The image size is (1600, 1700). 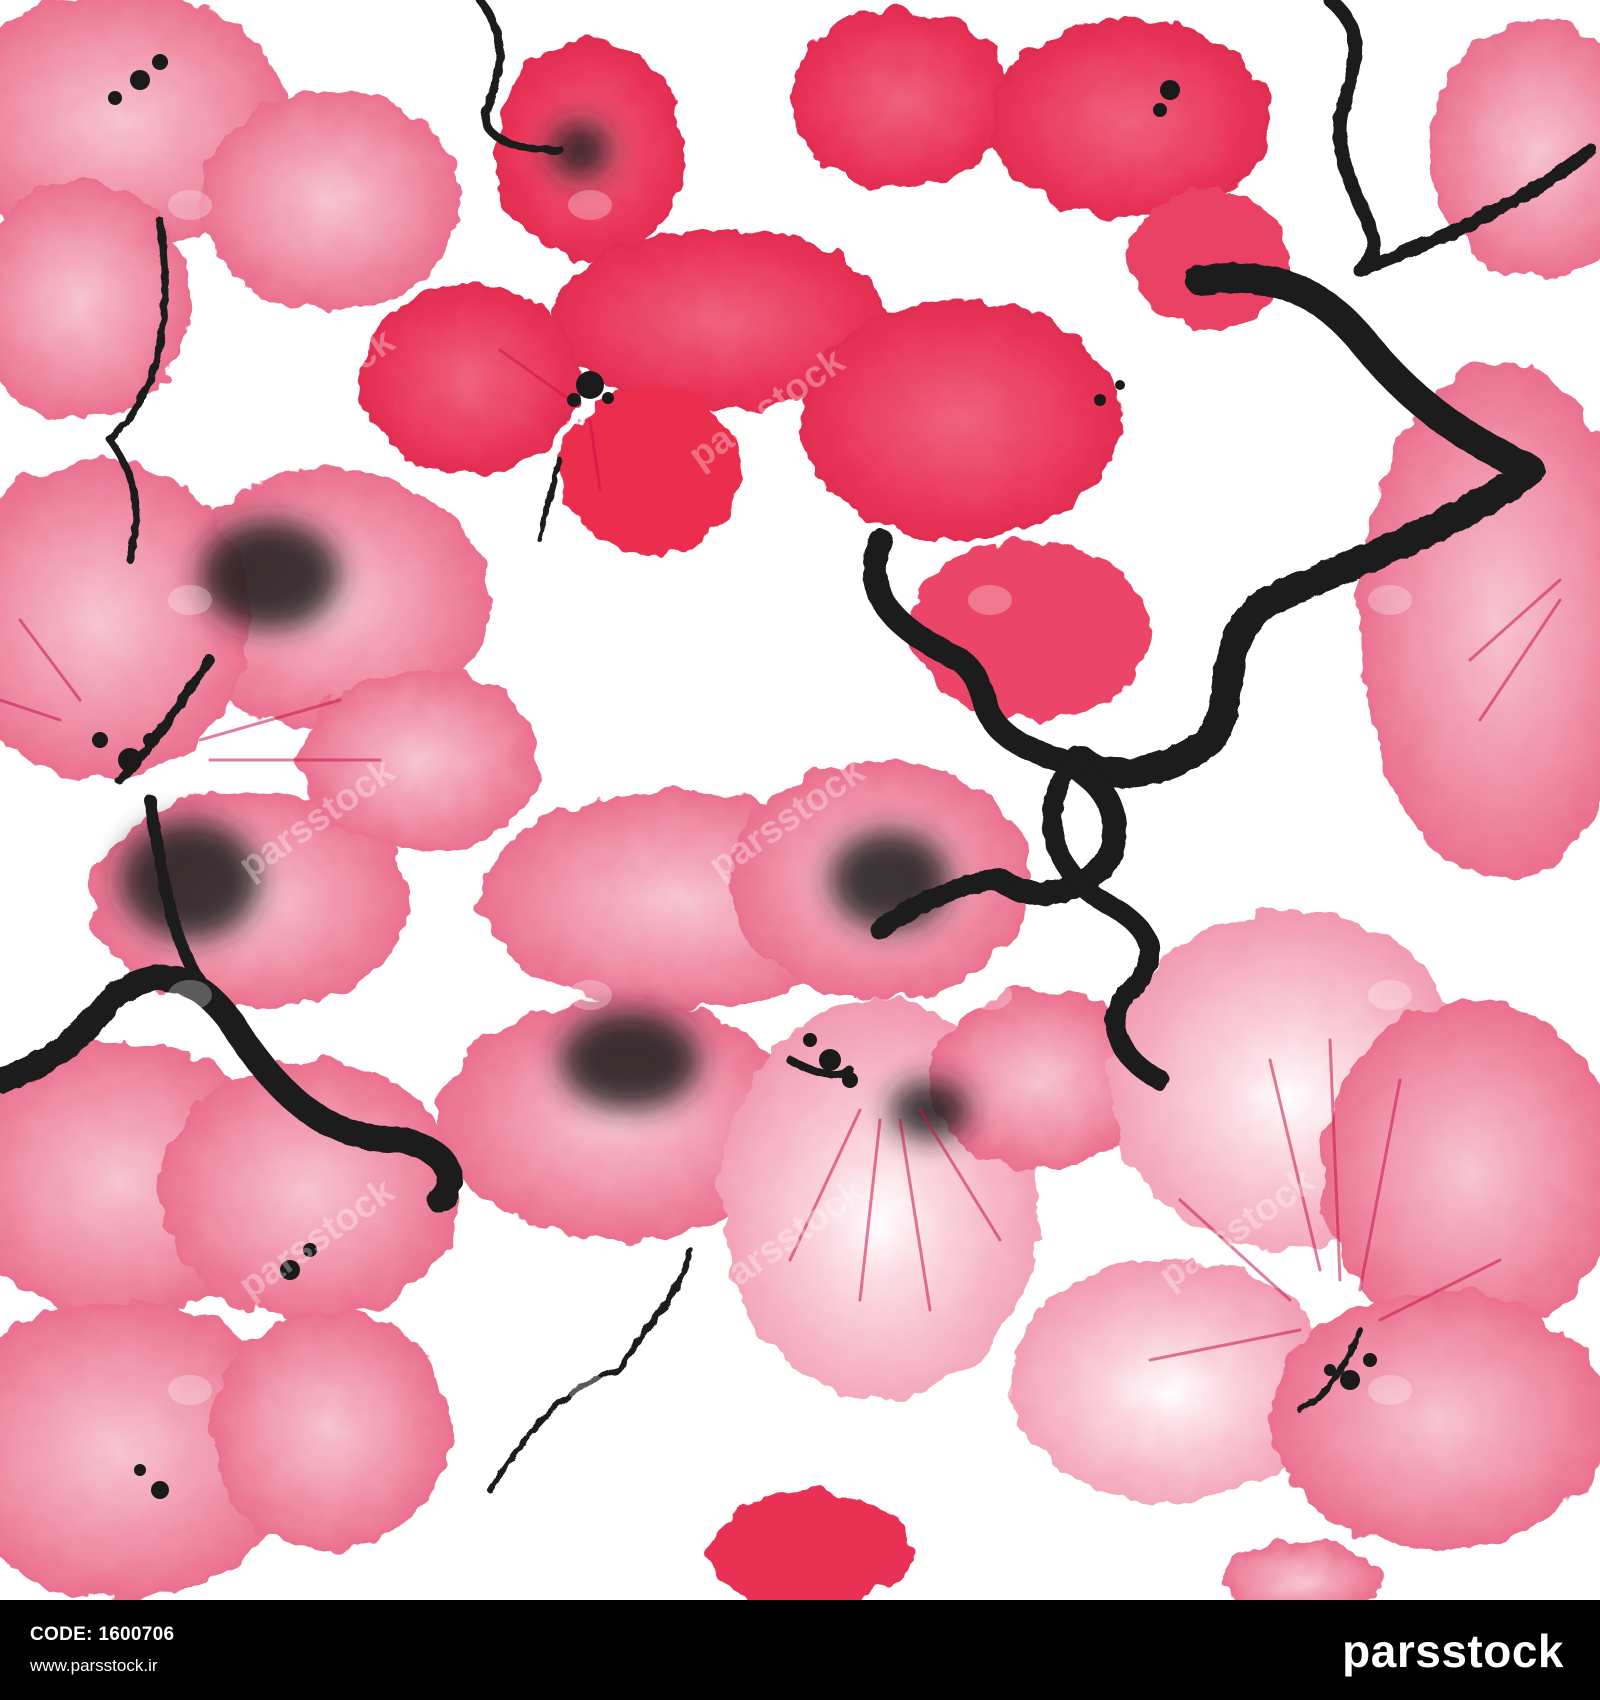 I want to click on code-value: 1600706, so click(x=136, y=1634).